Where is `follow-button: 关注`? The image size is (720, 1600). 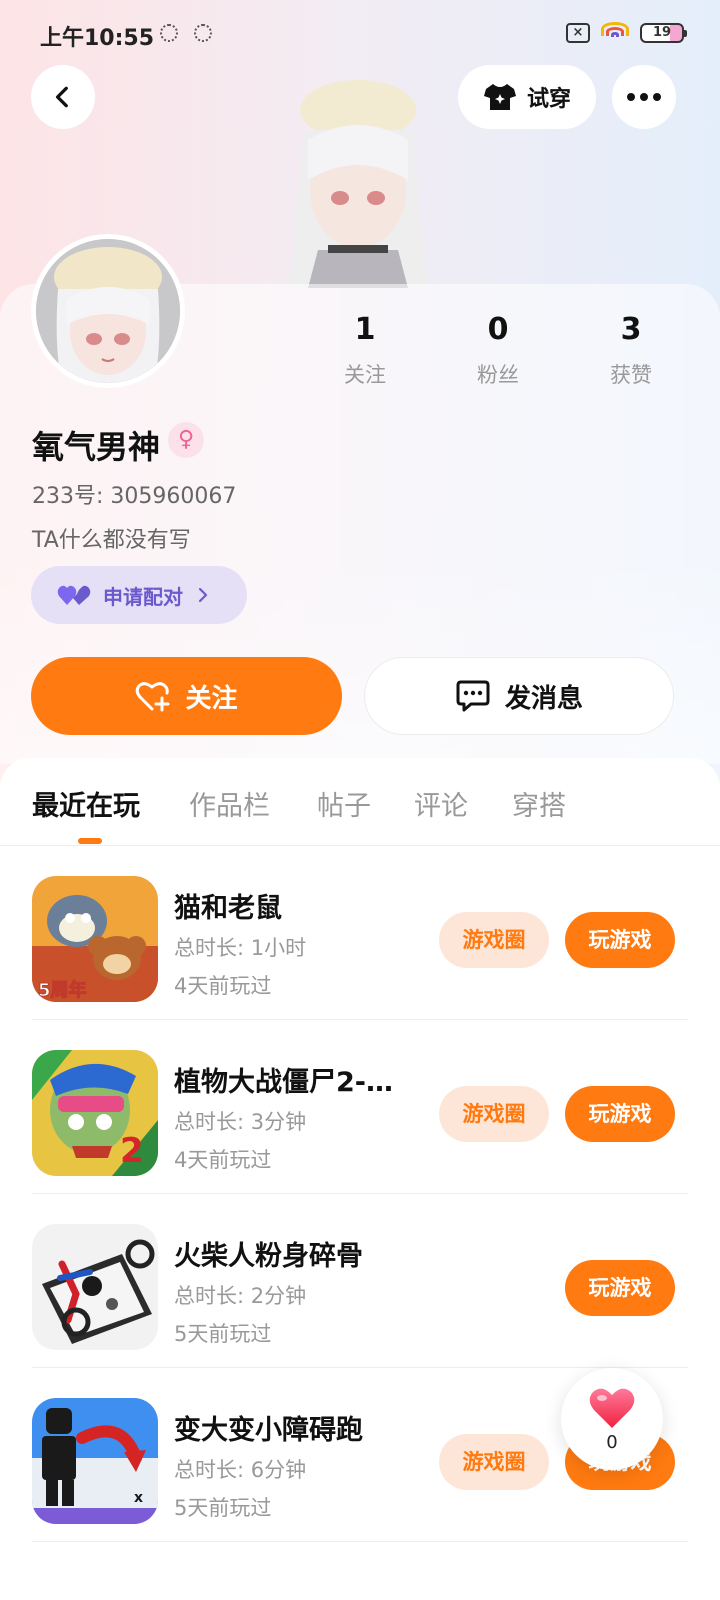
follow-button: 关注 is located at coordinates (186, 696).